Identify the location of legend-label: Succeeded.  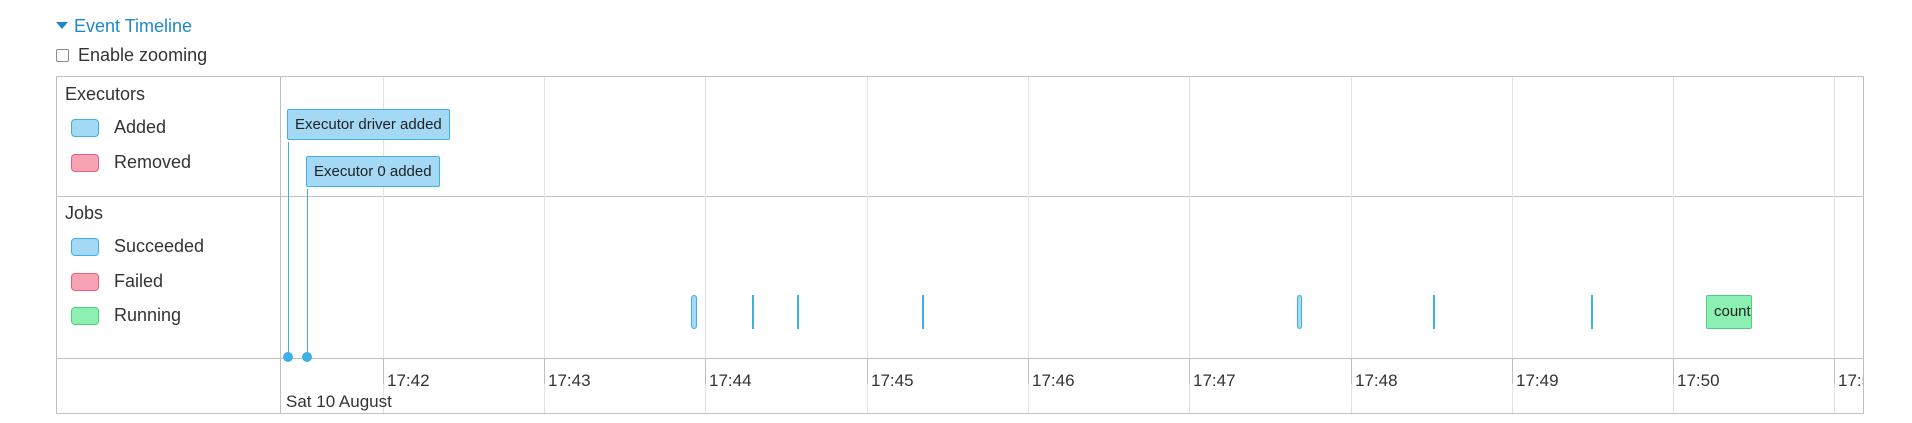
(159, 246).